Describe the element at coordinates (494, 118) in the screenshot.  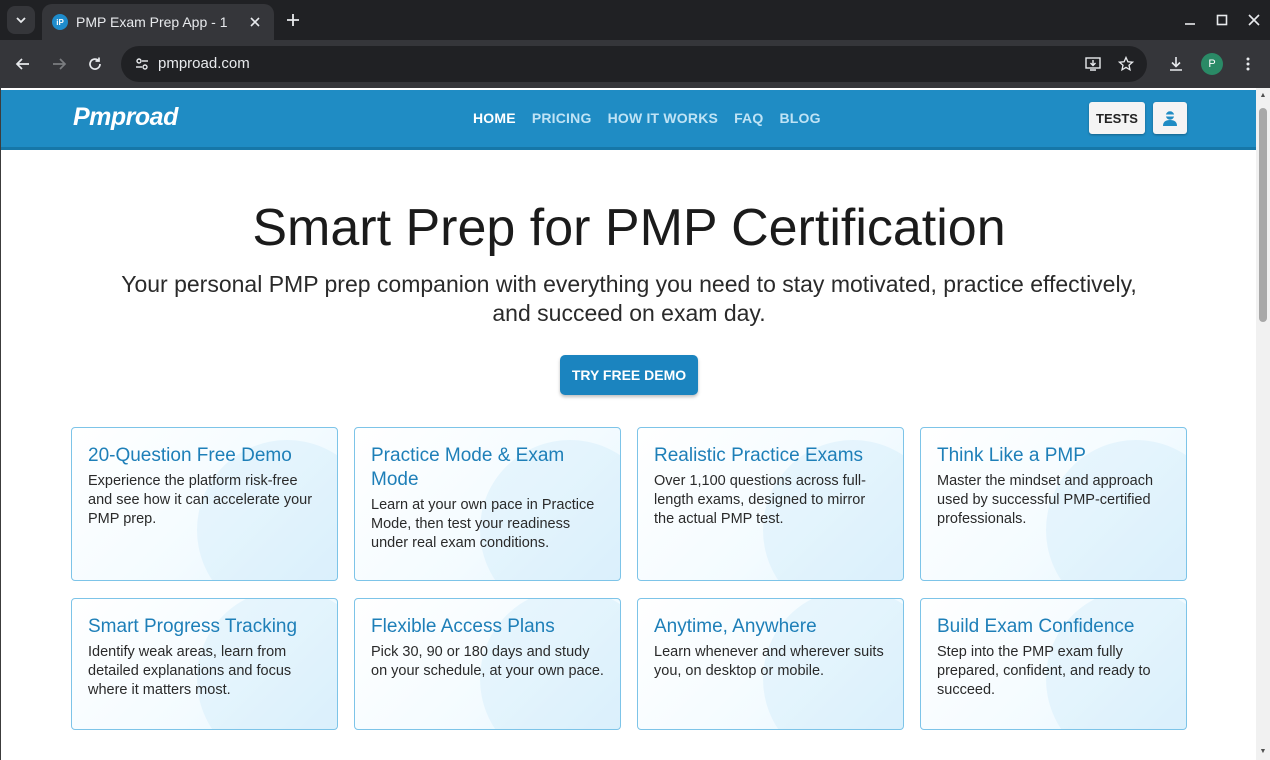
I see `nav-home: HOME` at that location.